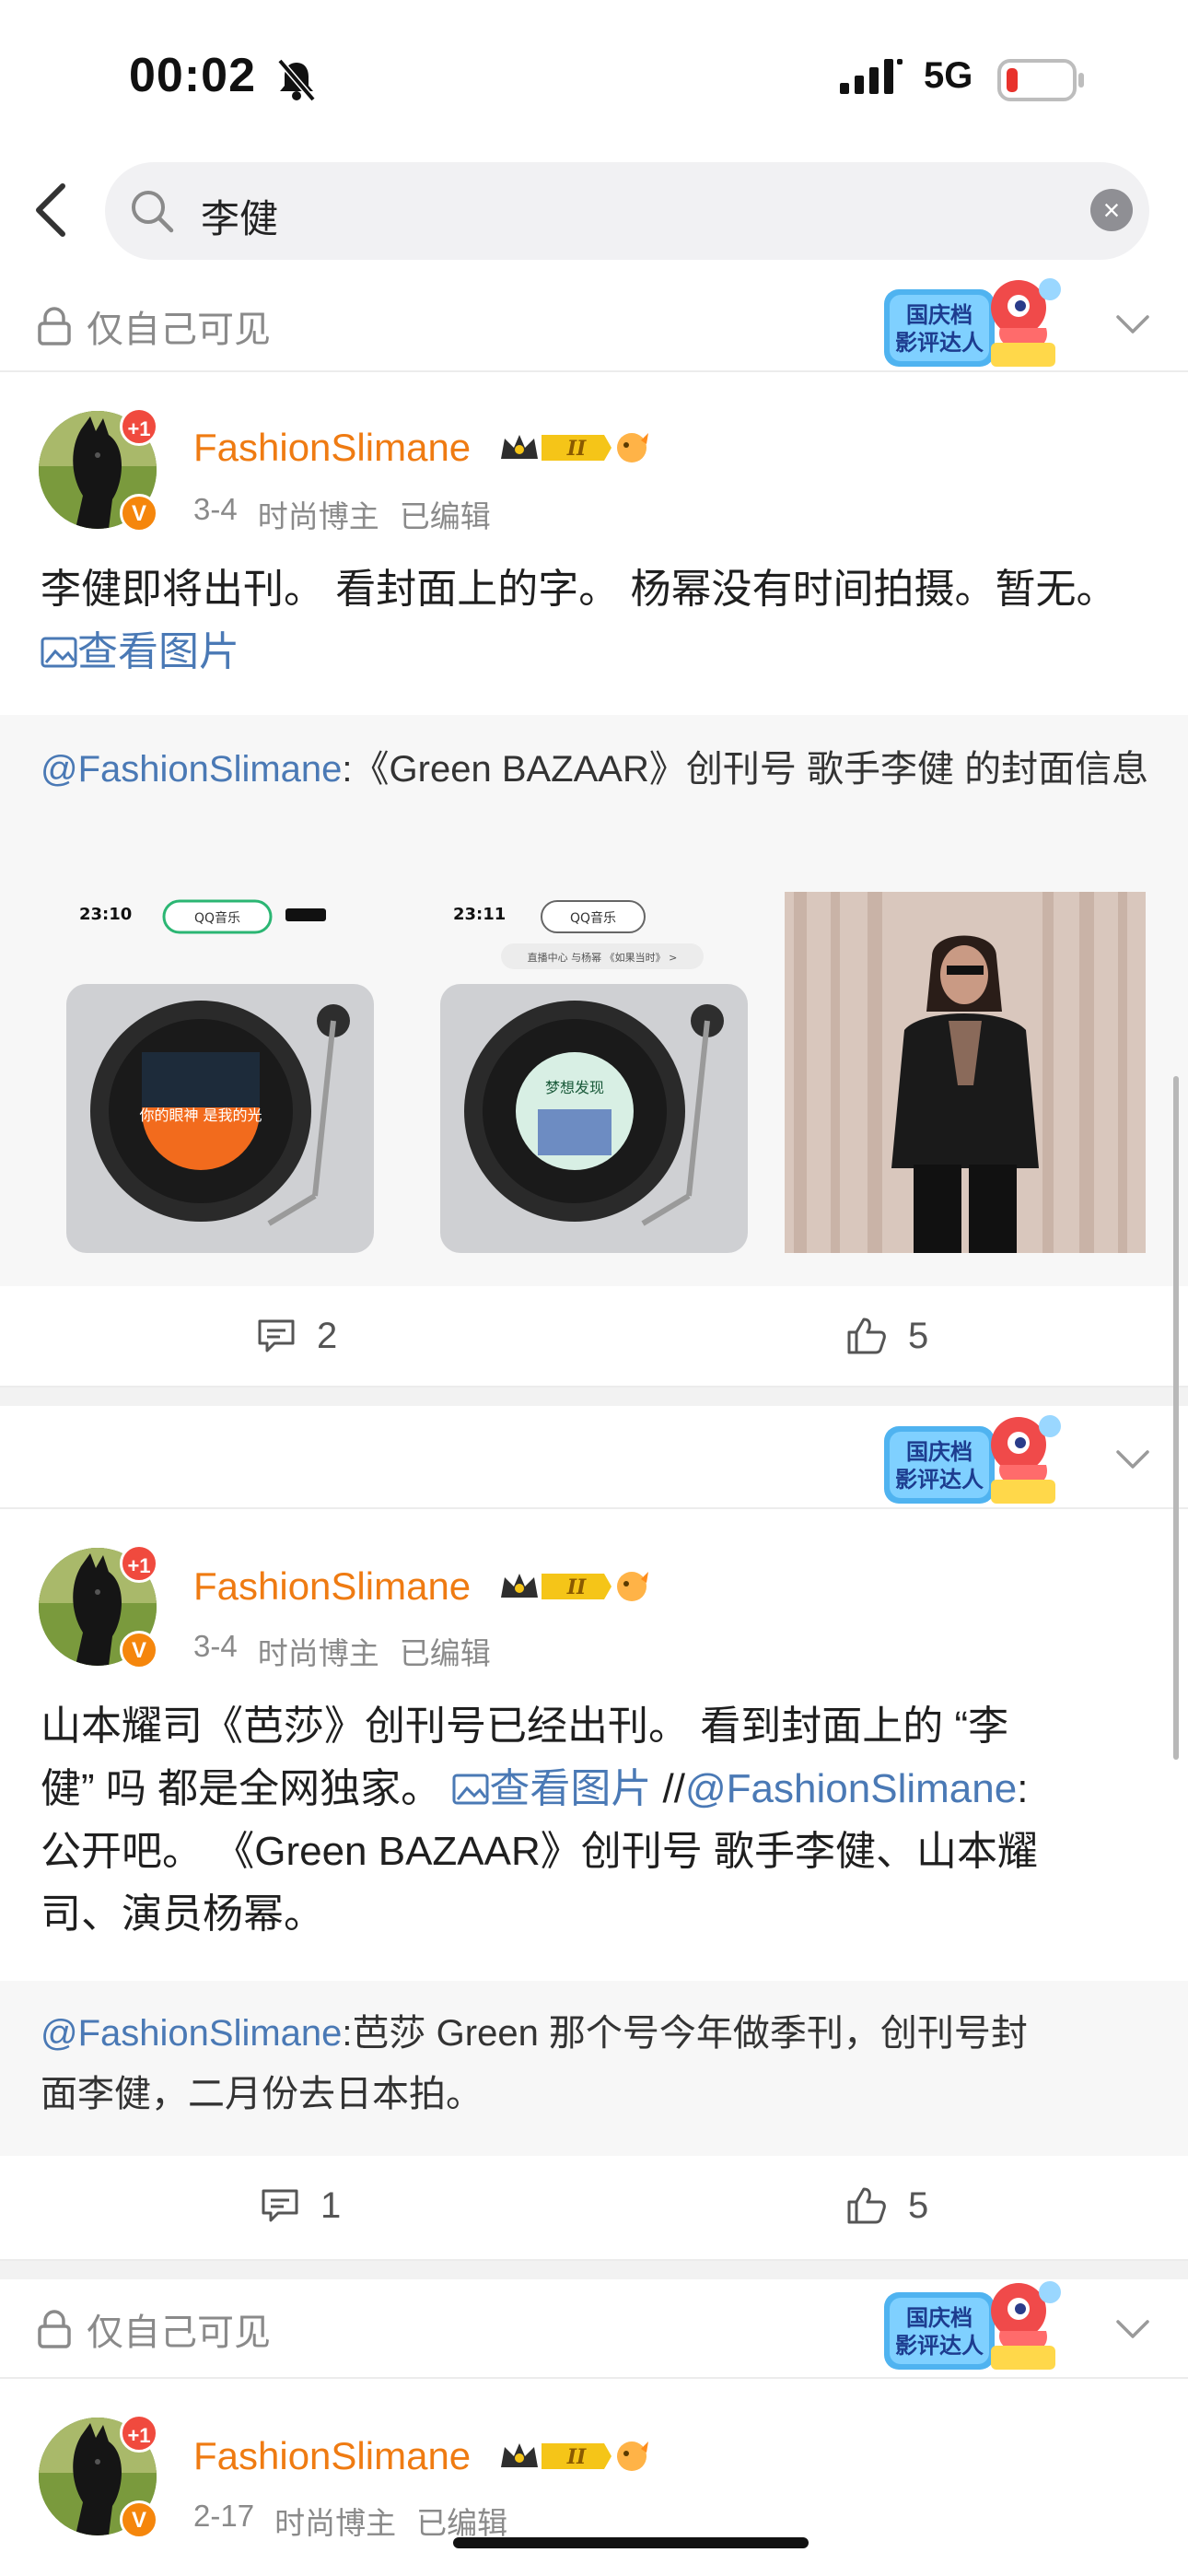 The height and width of the screenshot is (2576, 1188). What do you see at coordinates (331, 2205) in the screenshot?
I see `comment-count: 1` at bounding box center [331, 2205].